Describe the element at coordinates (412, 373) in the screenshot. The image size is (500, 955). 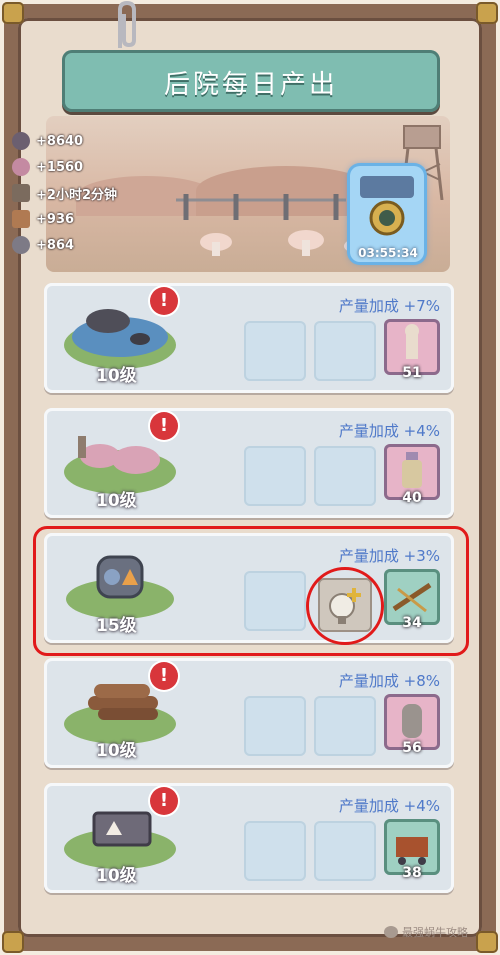
I see `item-count: 51` at that location.